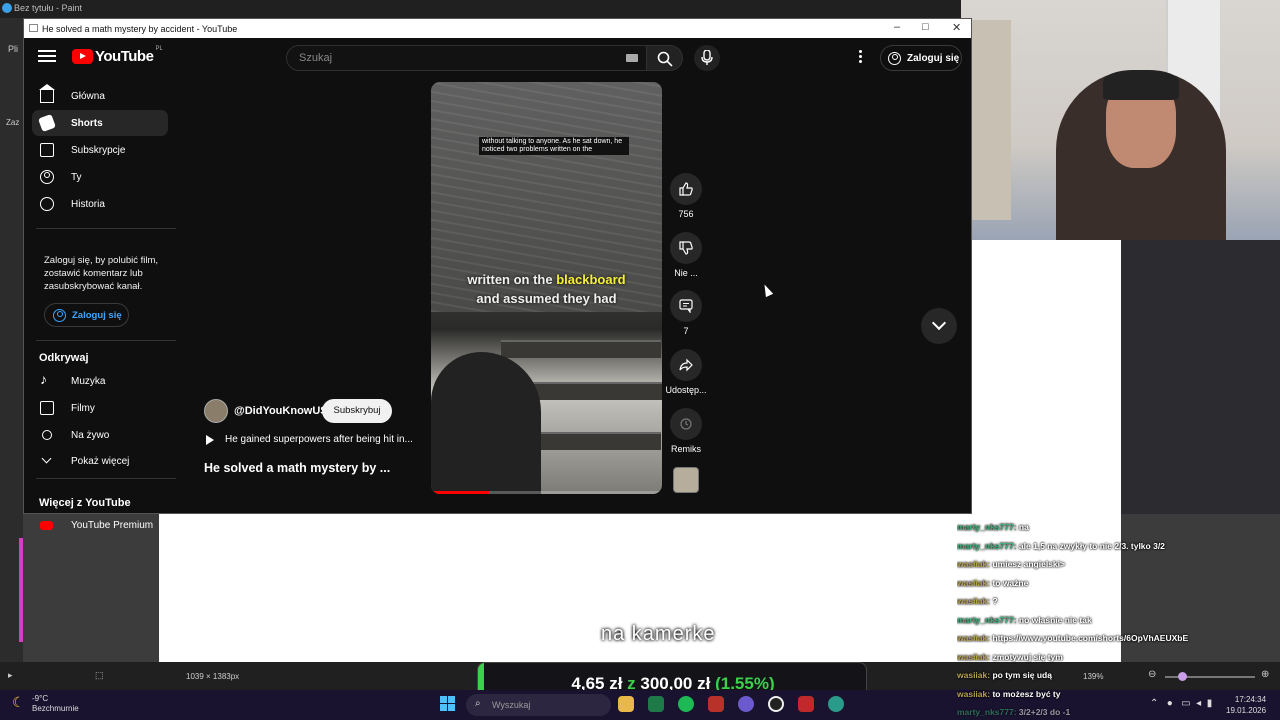 The image size is (1280, 720). Describe the element at coordinates (538, 705) in the screenshot. I see `taskbar-search: ⌕ Wyszukaj` at that location.